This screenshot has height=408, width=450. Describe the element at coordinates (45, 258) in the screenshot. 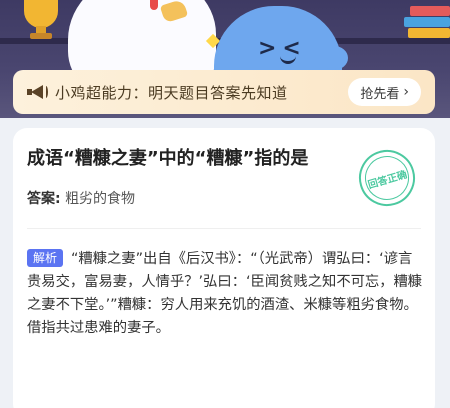

I see `analysis-tag: 解析` at that location.